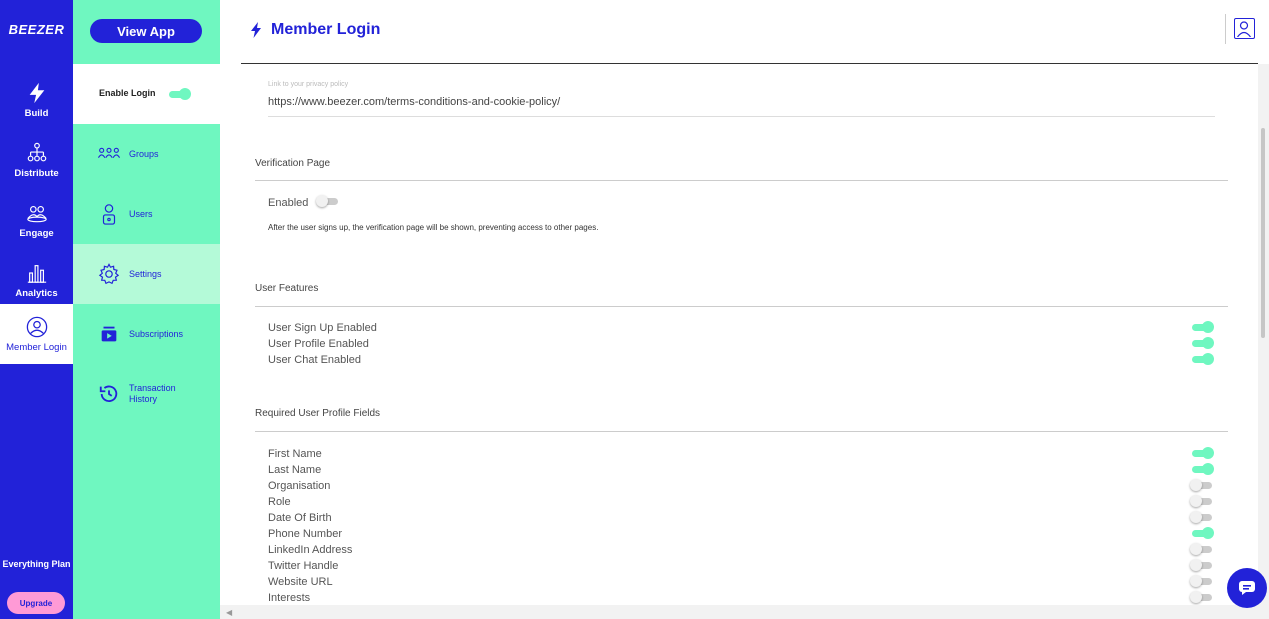  I want to click on user-icon, so click(1244, 29).